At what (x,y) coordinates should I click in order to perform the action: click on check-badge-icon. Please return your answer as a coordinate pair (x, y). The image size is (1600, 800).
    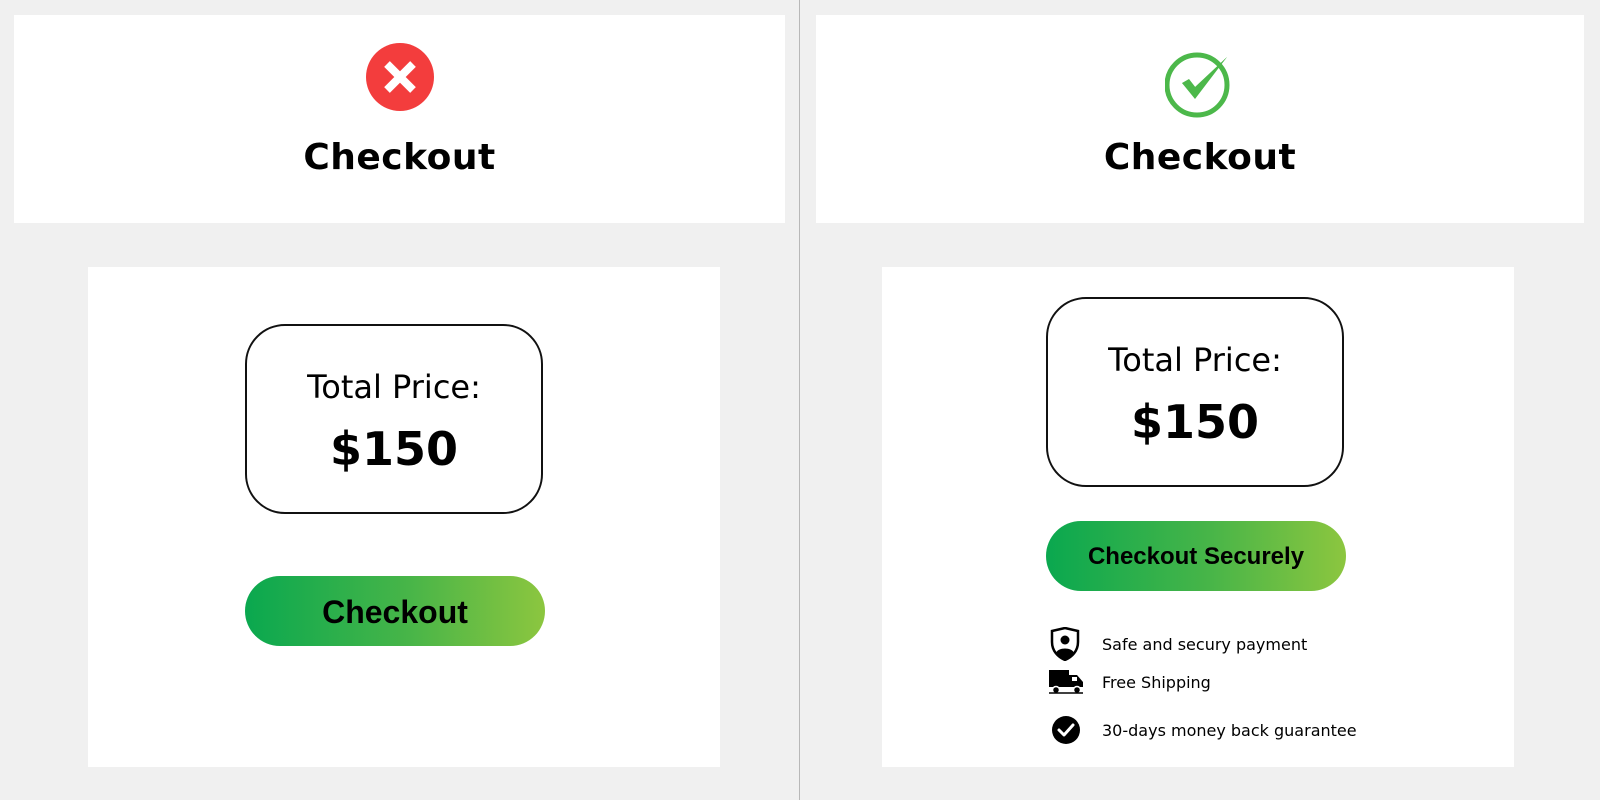
    Looking at the image, I should click on (1066, 730).